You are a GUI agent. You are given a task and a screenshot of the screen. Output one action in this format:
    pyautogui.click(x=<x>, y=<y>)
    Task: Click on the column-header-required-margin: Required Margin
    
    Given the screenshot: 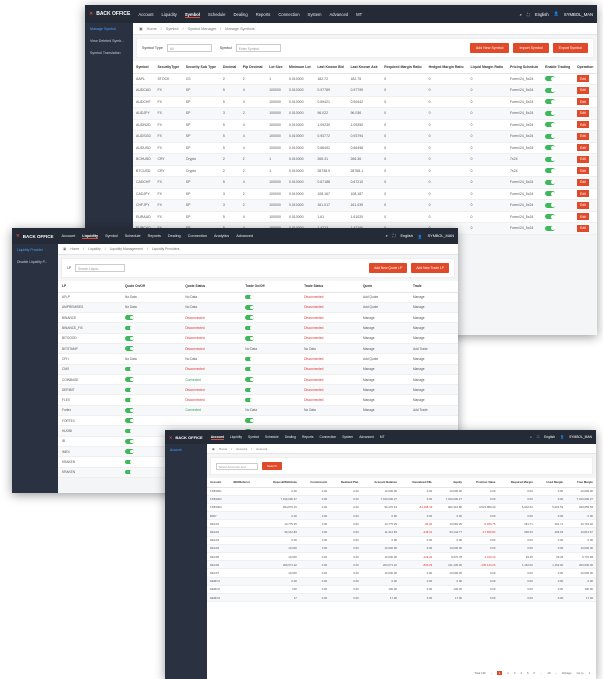 What is the action you would take?
    pyautogui.click(x=517, y=483)
    